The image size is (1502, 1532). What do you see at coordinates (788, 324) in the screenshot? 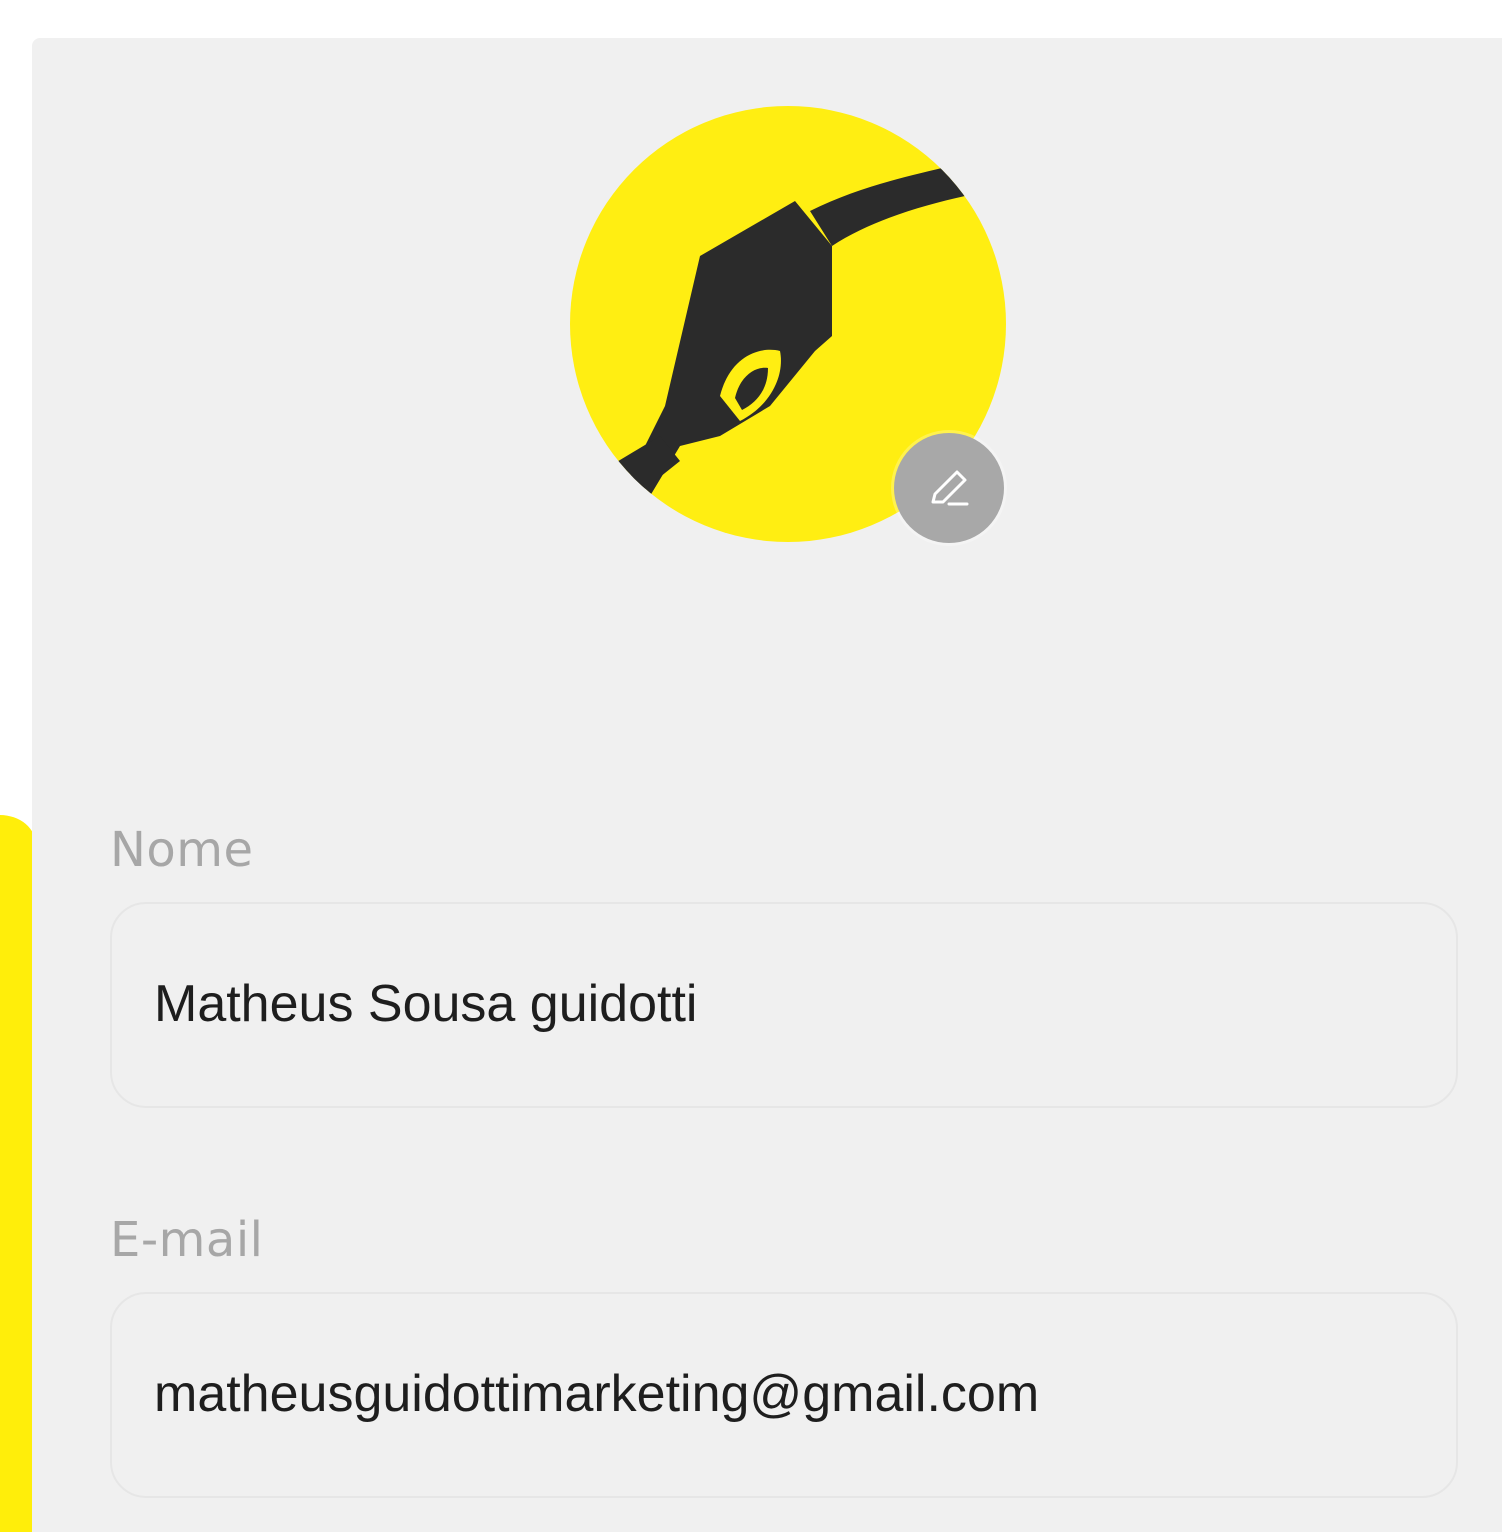
I see `avatar-container` at bounding box center [788, 324].